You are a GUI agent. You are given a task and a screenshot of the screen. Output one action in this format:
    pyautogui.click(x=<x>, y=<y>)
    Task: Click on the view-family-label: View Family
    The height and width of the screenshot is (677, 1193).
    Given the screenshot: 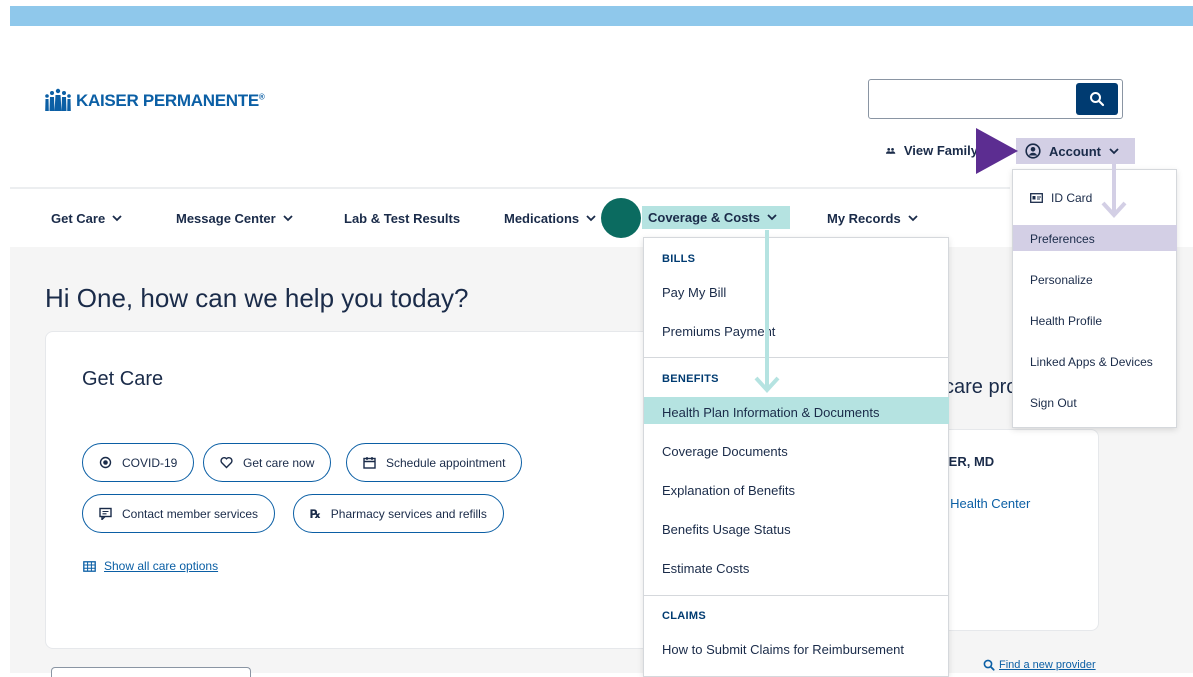 What is the action you would take?
    pyautogui.click(x=940, y=150)
    